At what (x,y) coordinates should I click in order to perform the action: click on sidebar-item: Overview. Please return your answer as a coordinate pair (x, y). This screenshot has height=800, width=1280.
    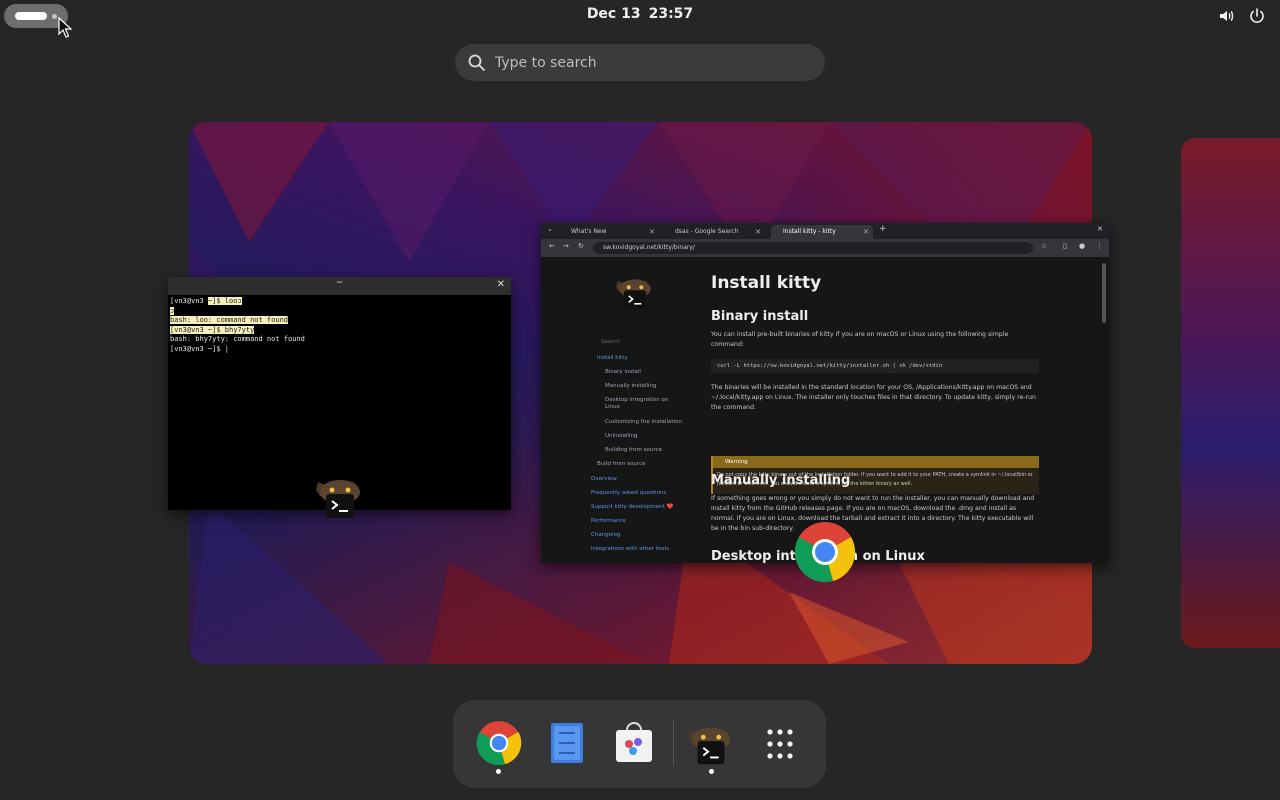
    Looking at the image, I should click on (604, 479).